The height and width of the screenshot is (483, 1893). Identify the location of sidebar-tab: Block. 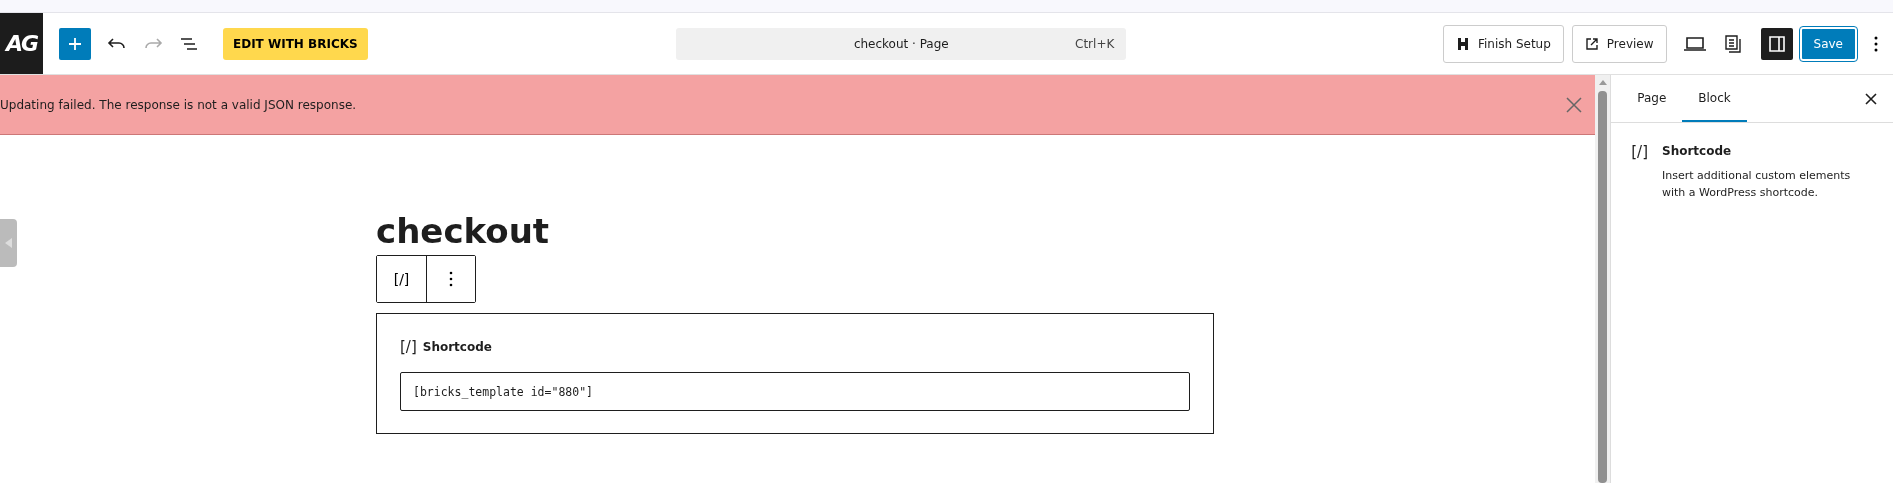
(1714, 98).